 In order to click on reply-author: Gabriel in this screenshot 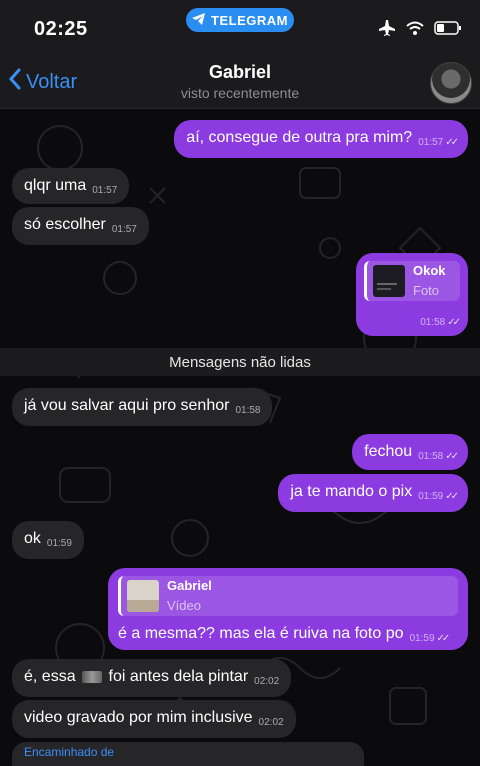, I will do `click(189, 585)`.